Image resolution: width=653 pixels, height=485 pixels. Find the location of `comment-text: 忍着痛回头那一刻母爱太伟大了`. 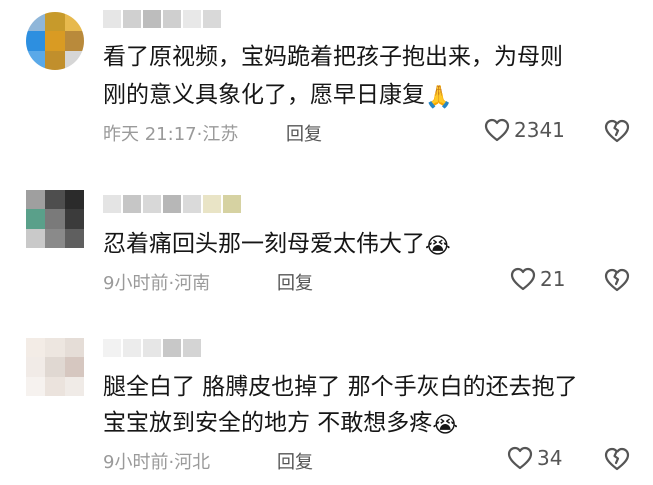

comment-text: 忍着痛回头那一刻母爱太伟大了 is located at coordinates (264, 244).